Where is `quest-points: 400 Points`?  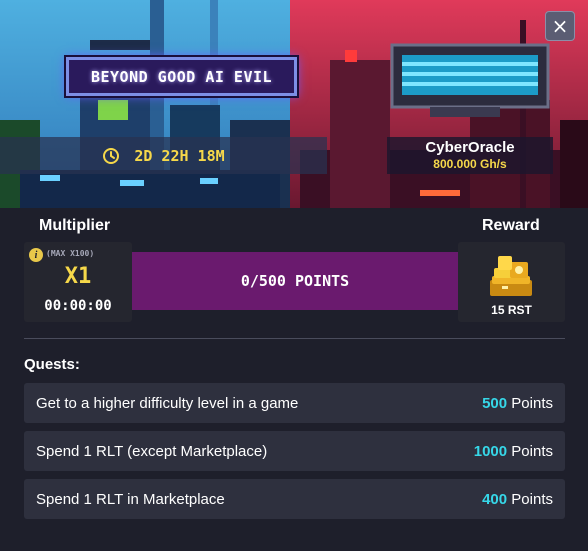 quest-points: 400 Points is located at coordinates (517, 499).